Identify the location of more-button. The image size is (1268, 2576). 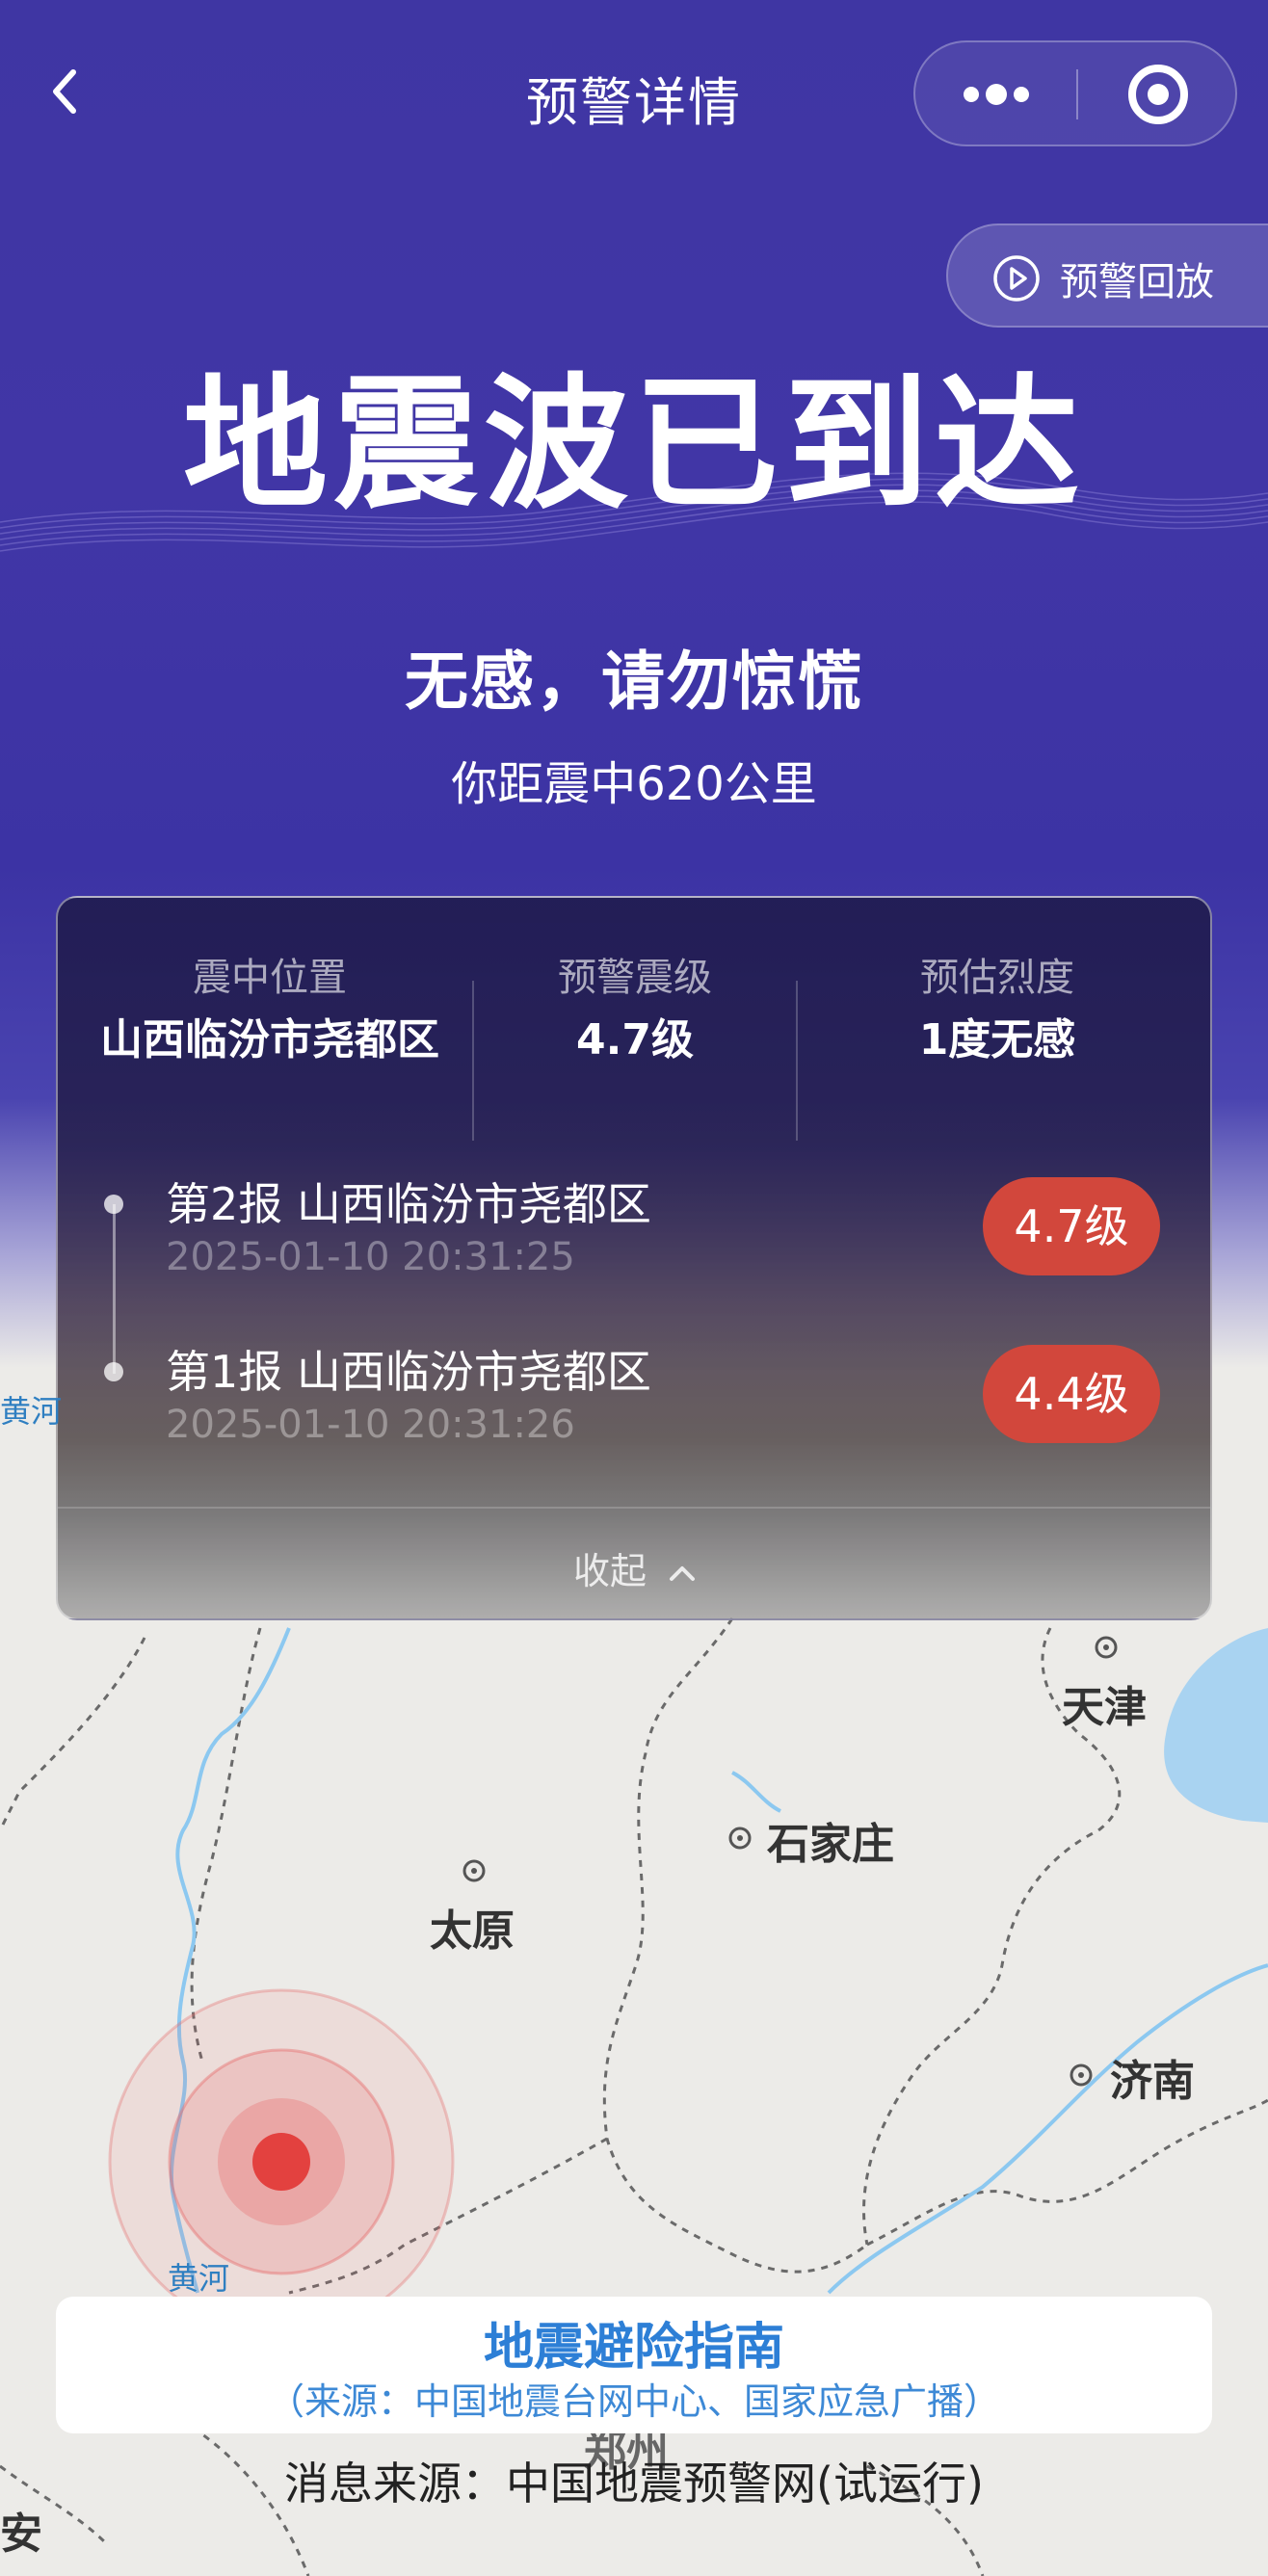
(996, 94).